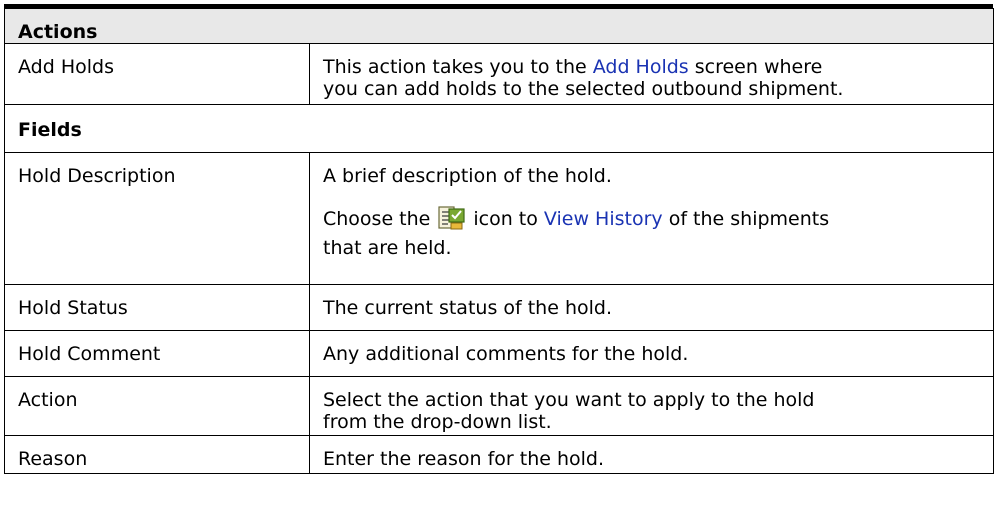  Describe the element at coordinates (746, 219) in the screenshot. I see `desc-text: of the shipments` at that location.